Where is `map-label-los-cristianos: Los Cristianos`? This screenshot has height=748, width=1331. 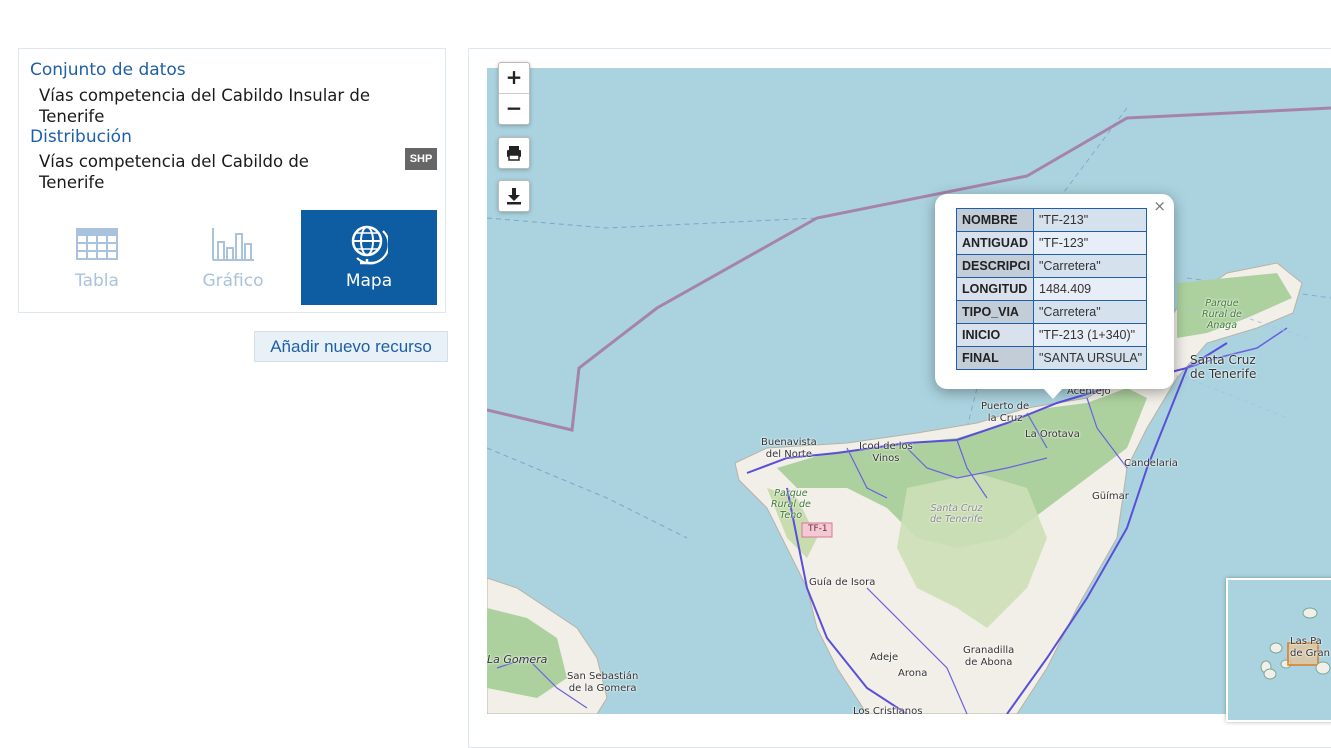 map-label-los-cristianos: Los Cristianos is located at coordinates (888, 710).